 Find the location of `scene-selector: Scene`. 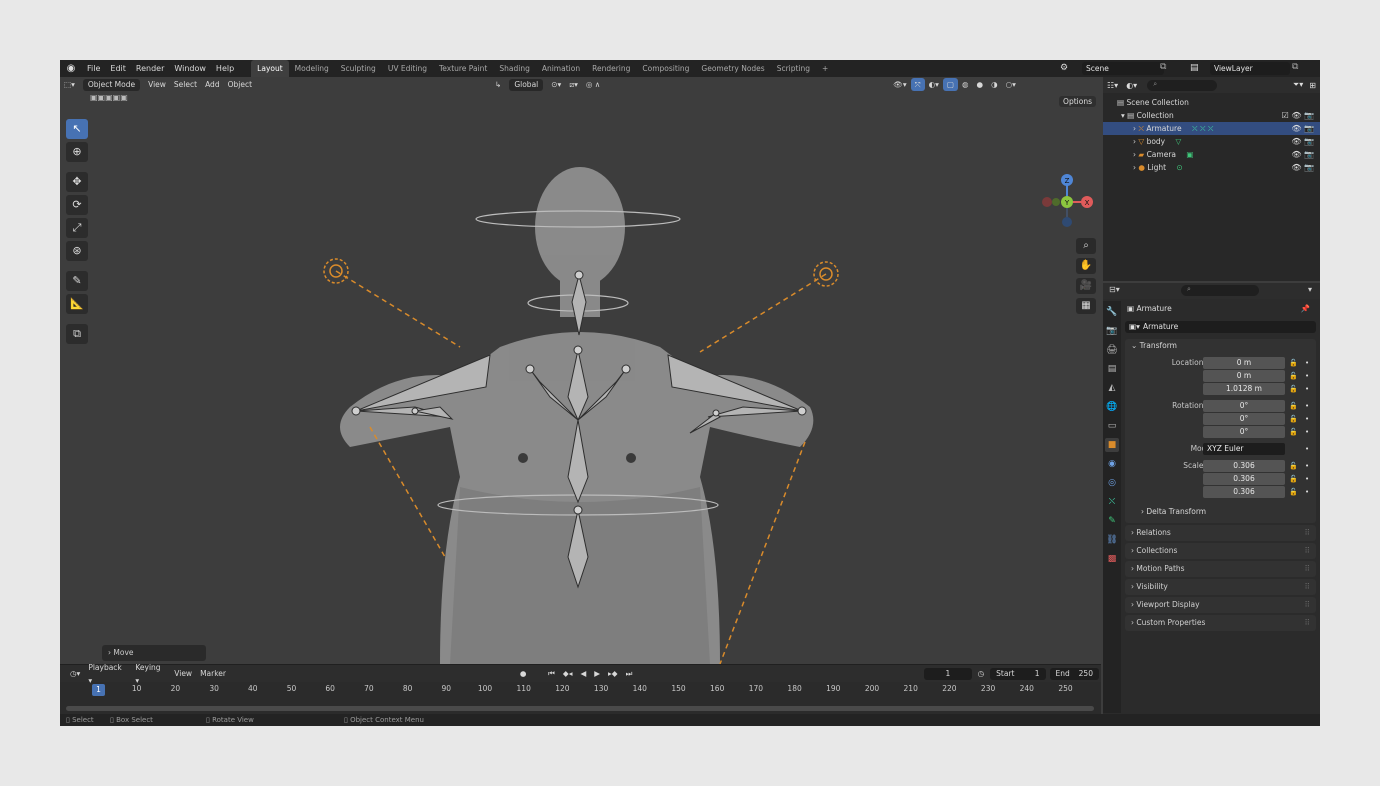

scene-selector: Scene is located at coordinates (1123, 68).